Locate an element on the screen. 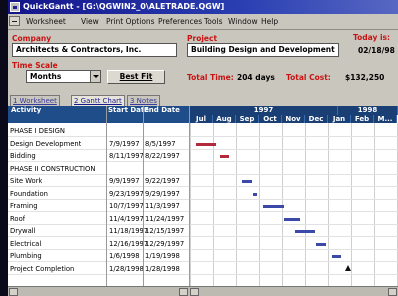 The width and height of the screenshot is (398, 296). menu-preferences: Preferences is located at coordinates (180, 21).